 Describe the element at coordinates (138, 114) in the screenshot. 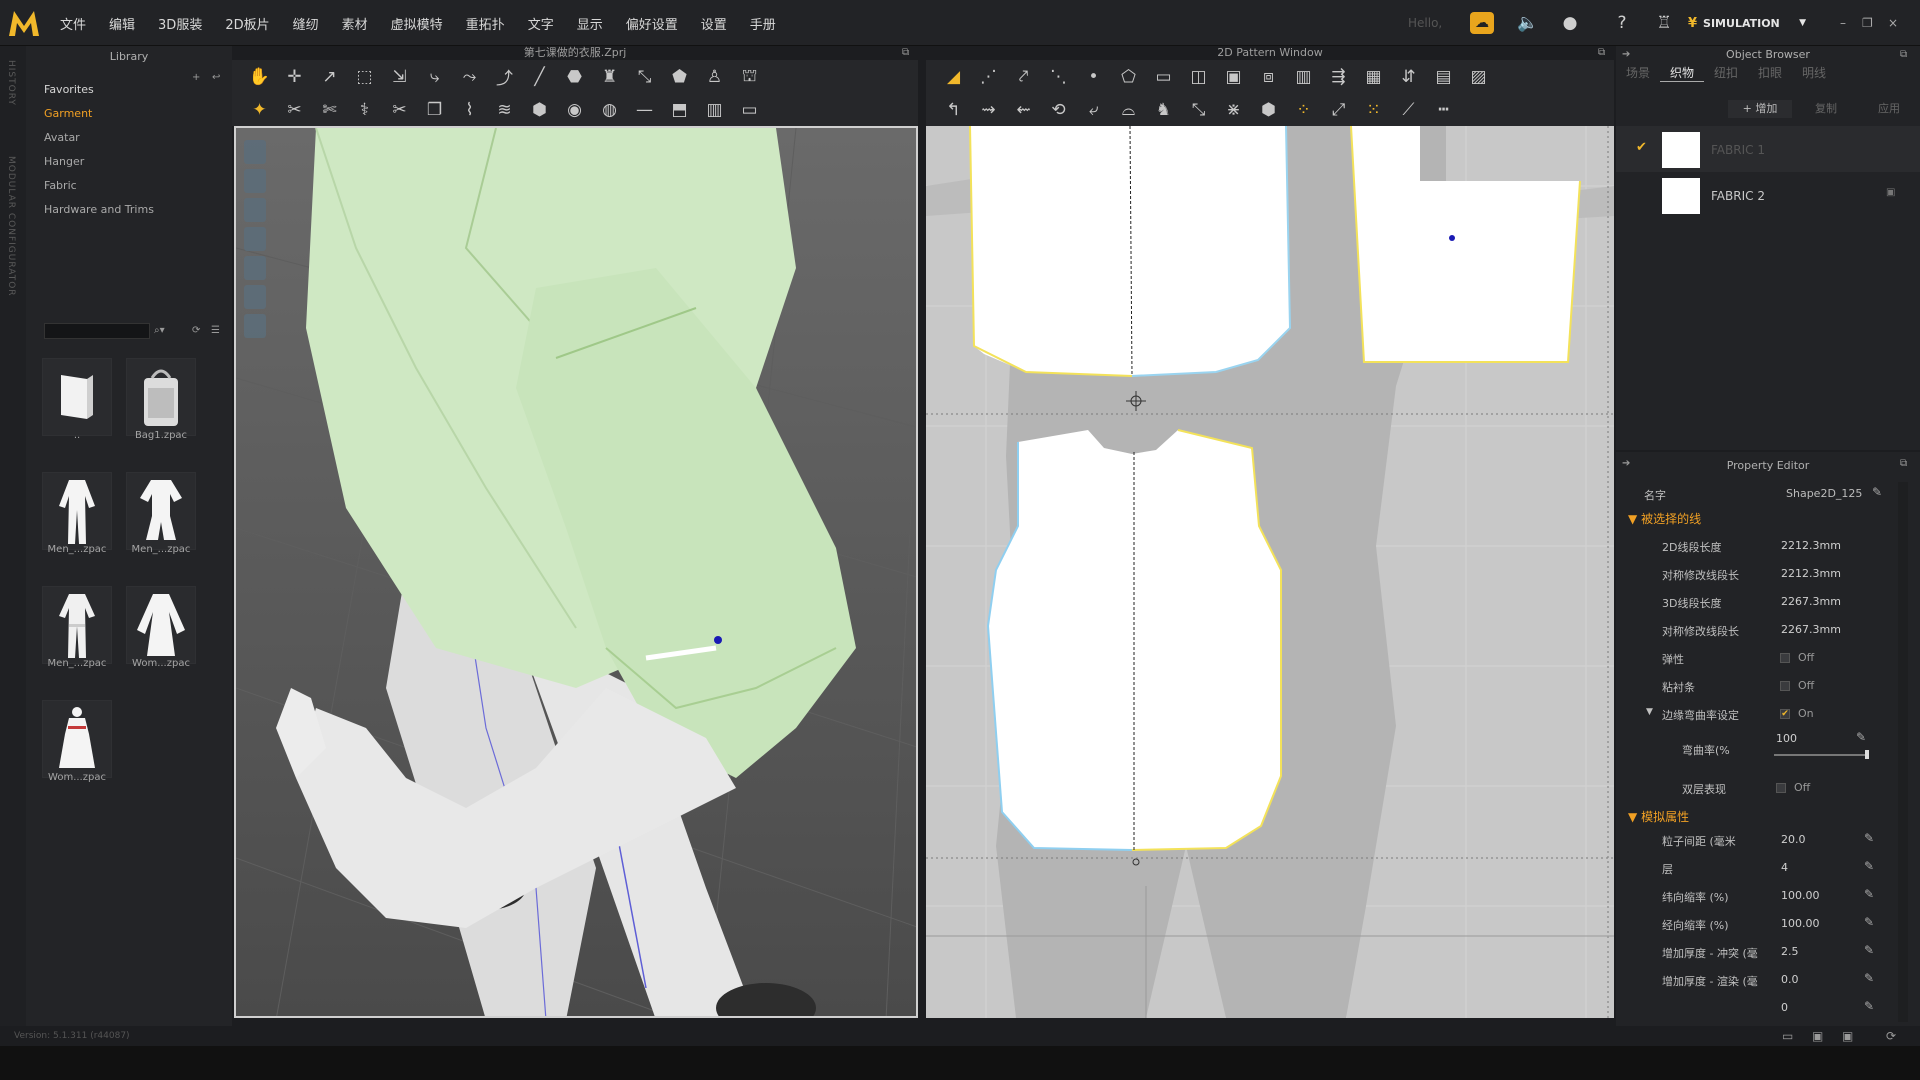

I see `library-item-garment: Garment` at that location.